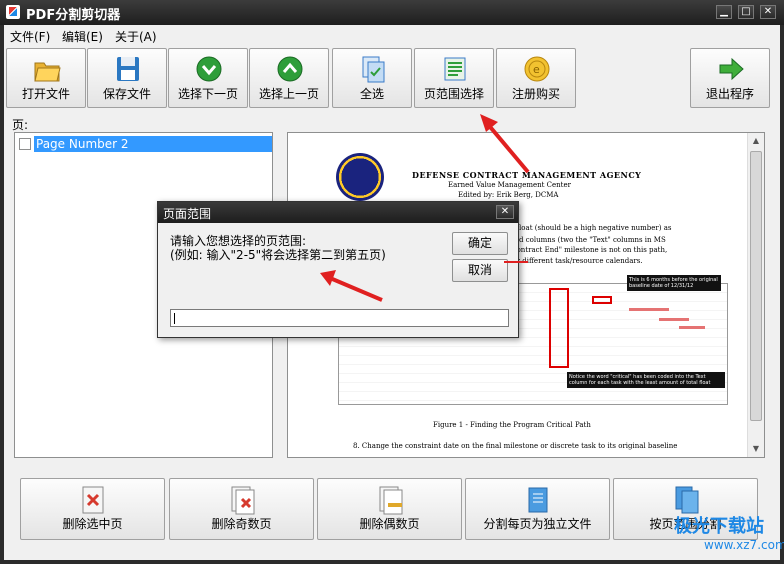 The width and height of the screenshot is (784, 564). What do you see at coordinates (92, 524) in the screenshot?
I see `delete-selected-page-label: 删除选中页` at bounding box center [92, 524].